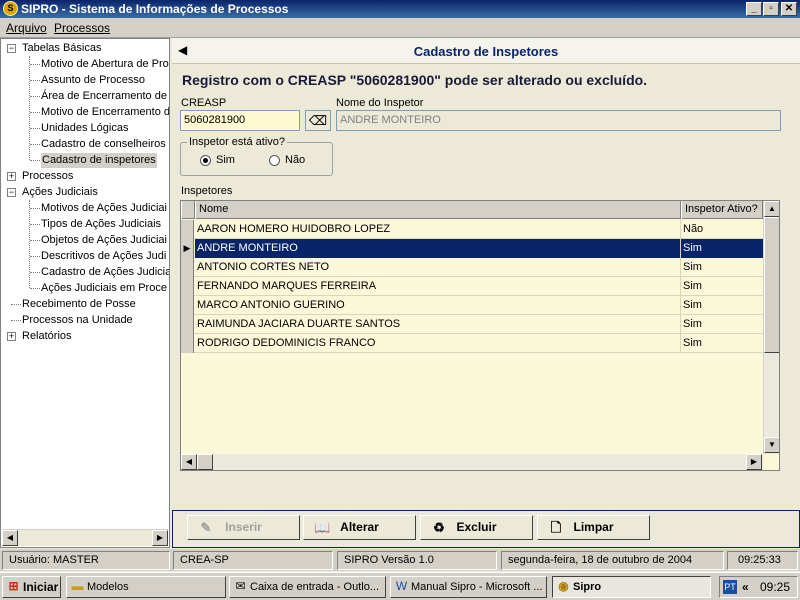  What do you see at coordinates (438, 248) in the screenshot?
I see `cell-nome: ANDRE MONTEIRO` at bounding box center [438, 248].